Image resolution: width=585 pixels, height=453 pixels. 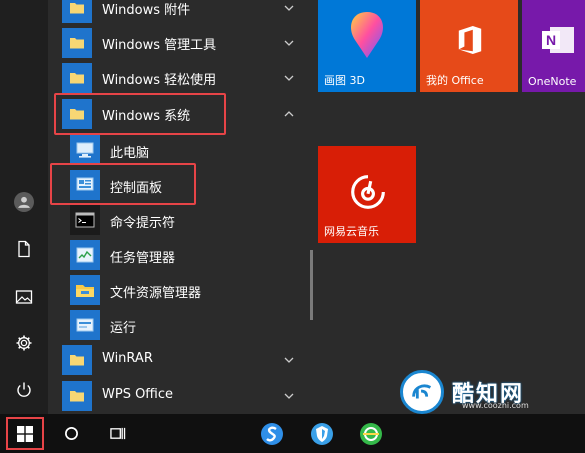 I want to click on power-icon, so click(x=24, y=389).